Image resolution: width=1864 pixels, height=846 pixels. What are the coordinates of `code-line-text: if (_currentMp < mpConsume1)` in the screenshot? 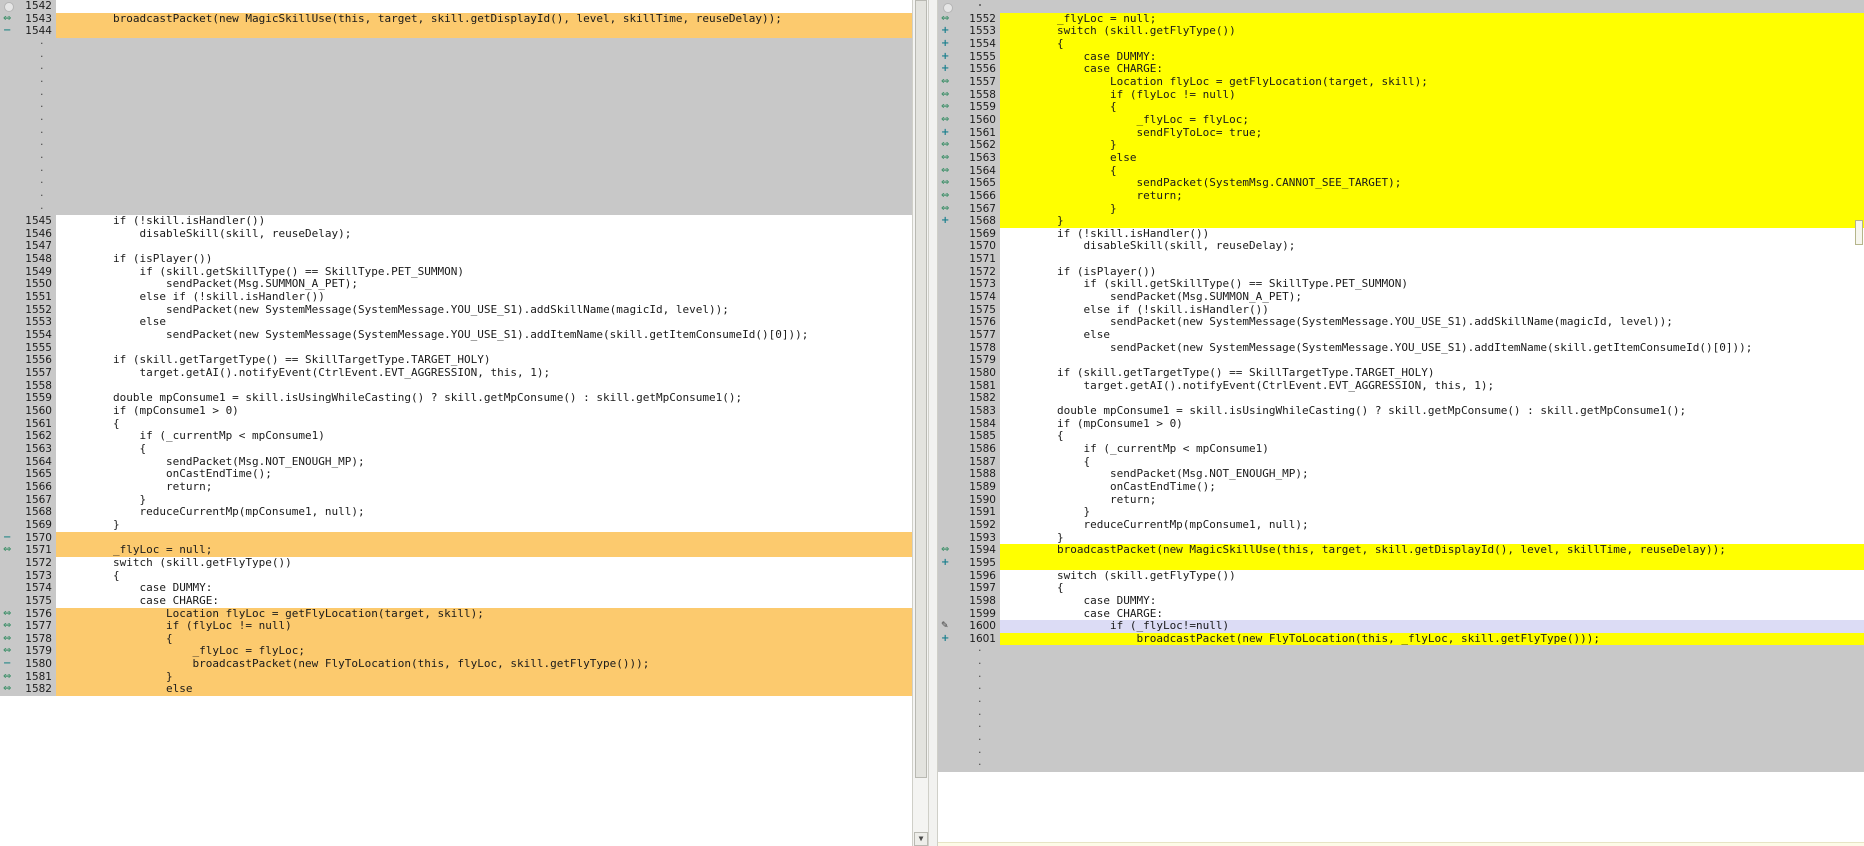 It's located at (1432, 449).